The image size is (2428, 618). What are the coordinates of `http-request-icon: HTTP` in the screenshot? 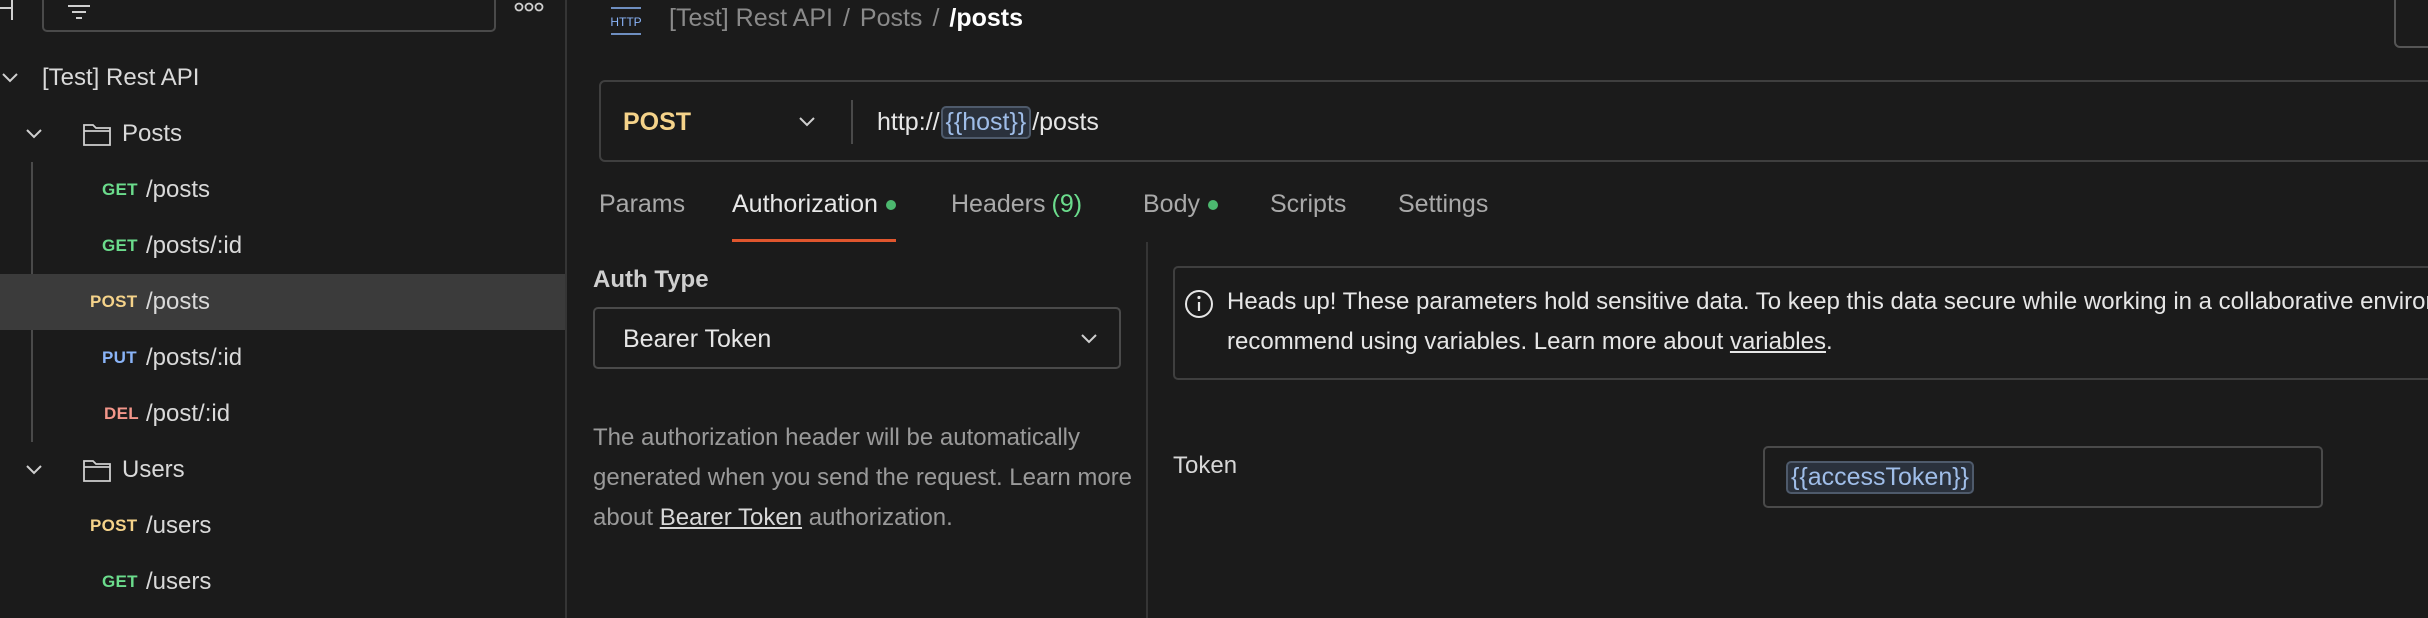 It's located at (626, 21).